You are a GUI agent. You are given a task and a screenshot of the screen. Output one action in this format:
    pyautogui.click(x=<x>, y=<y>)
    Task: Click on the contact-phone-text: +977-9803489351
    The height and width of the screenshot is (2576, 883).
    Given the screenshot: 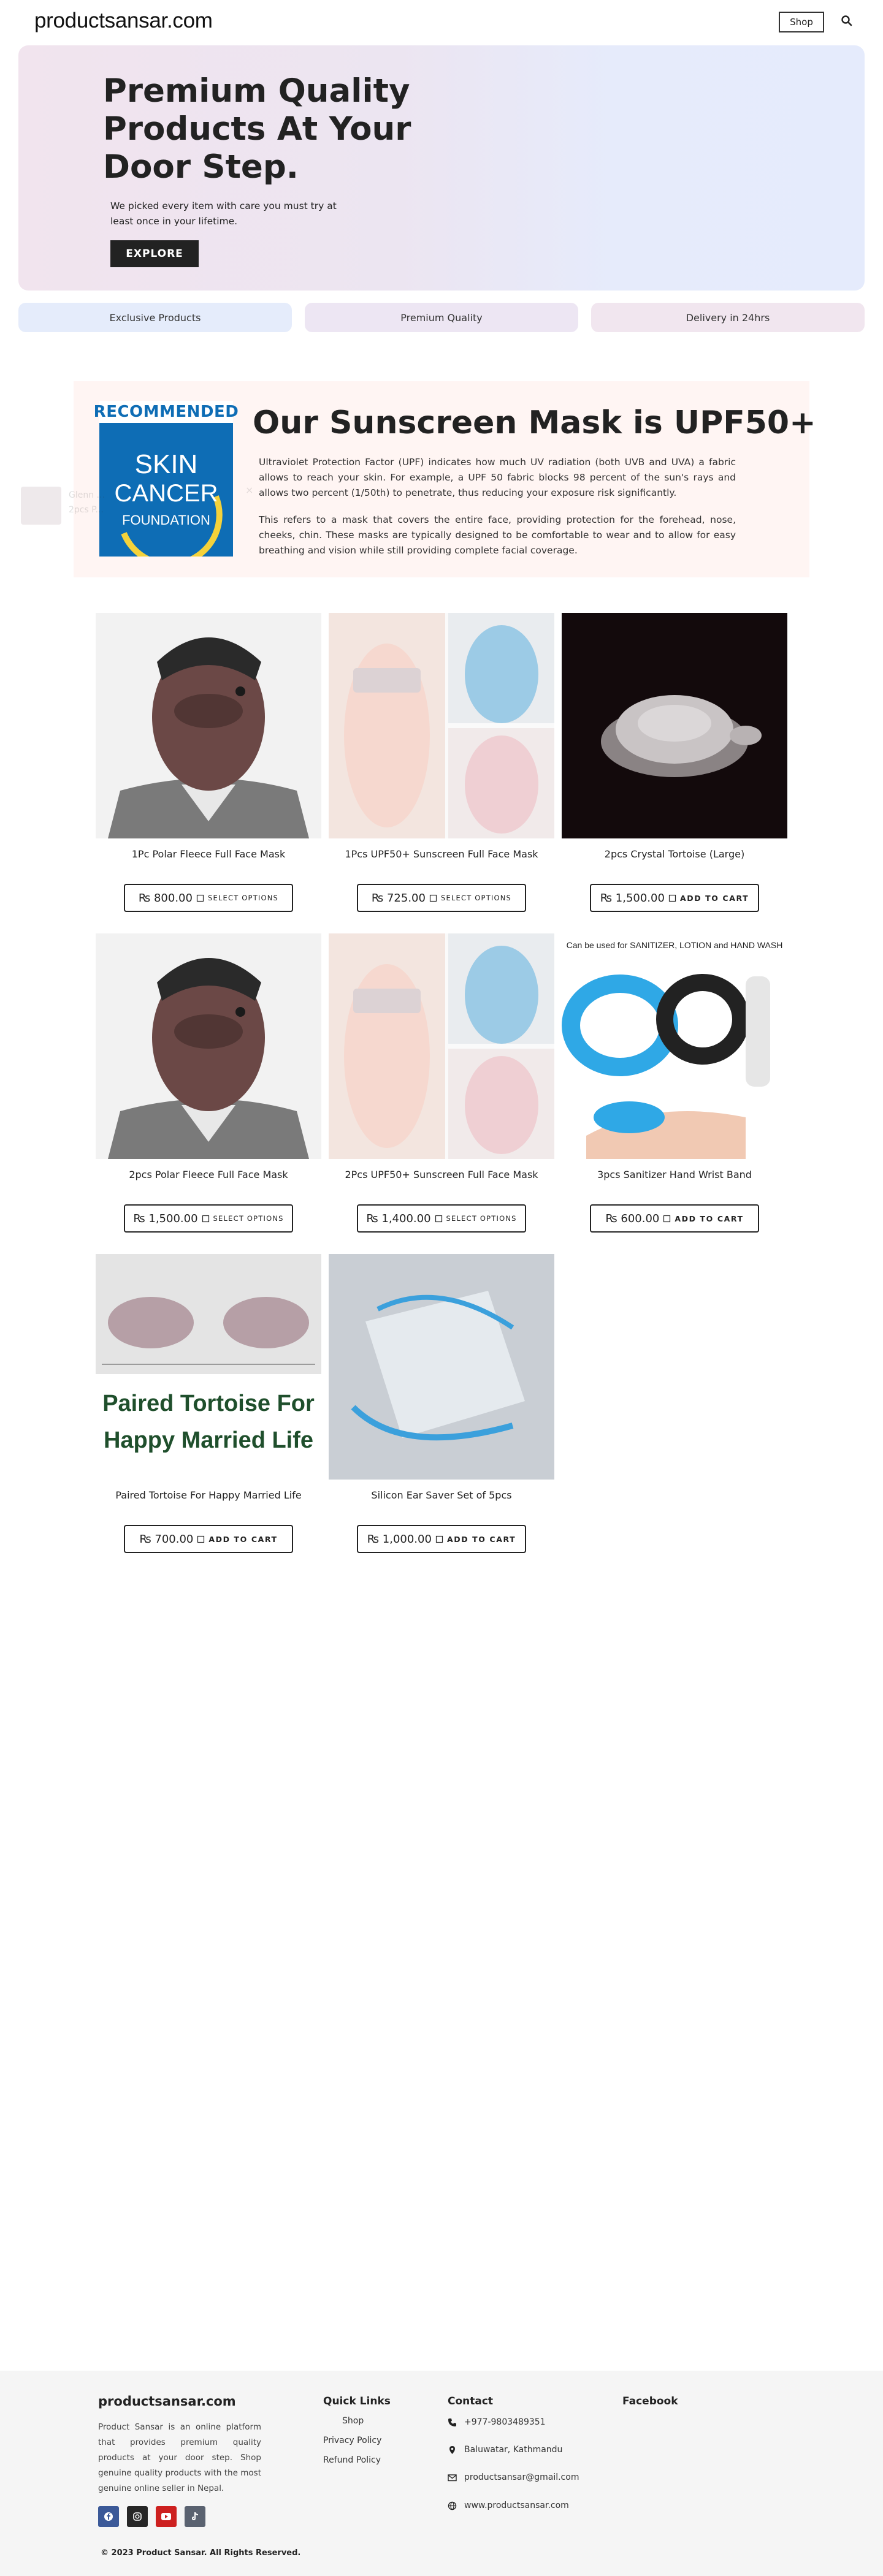 What is the action you would take?
    pyautogui.click(x=505, y=2422)
    